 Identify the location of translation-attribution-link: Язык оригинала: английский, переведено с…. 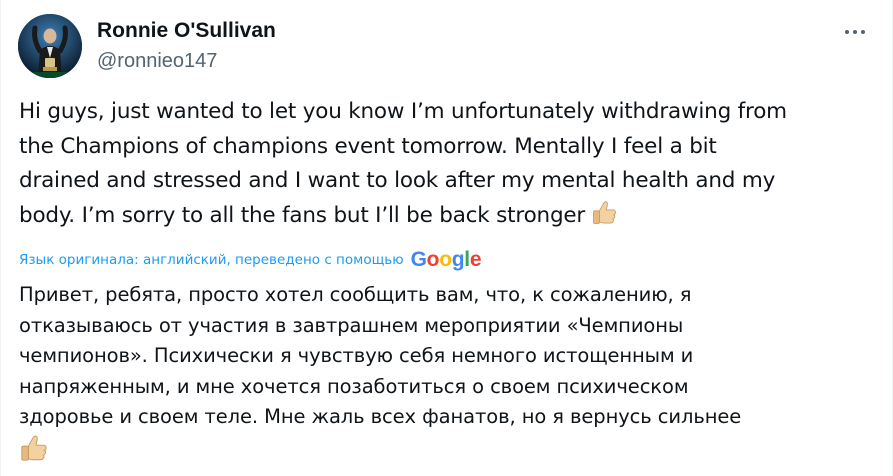
(250, 260).